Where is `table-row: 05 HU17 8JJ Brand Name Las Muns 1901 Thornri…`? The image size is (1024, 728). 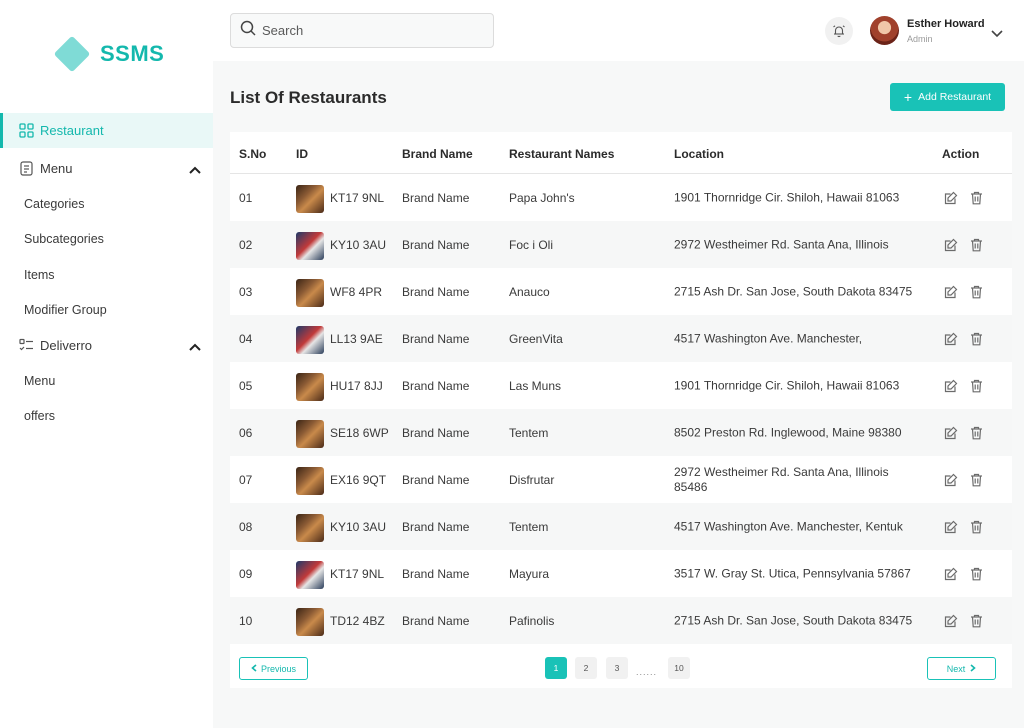 table-row: 05 HU17 8JJ Brand Name Las Muns 1901 Thornri… is located at coordinates (621, 385).